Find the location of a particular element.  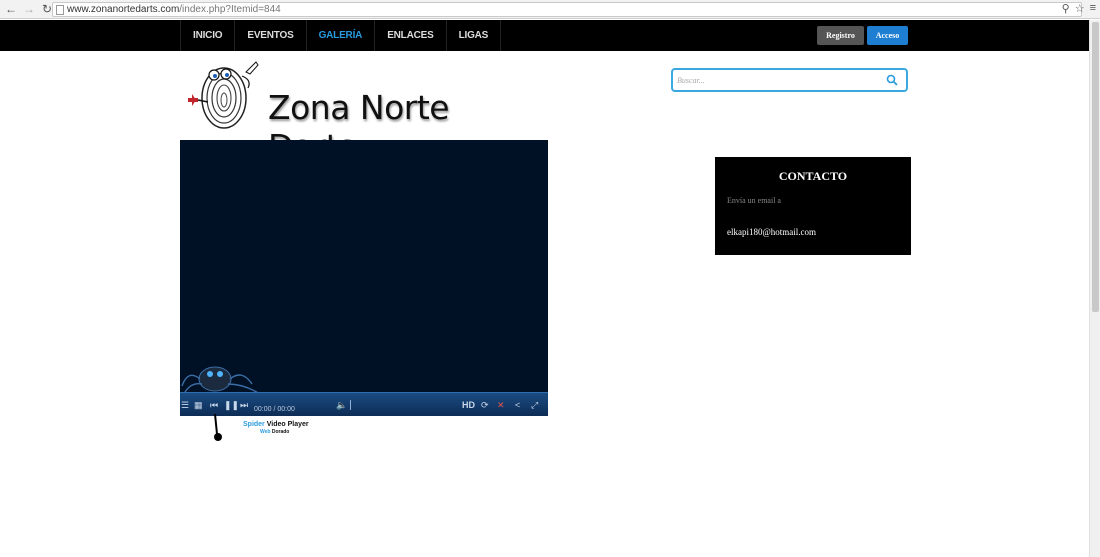

search-input is located at coordinates (777, 80).